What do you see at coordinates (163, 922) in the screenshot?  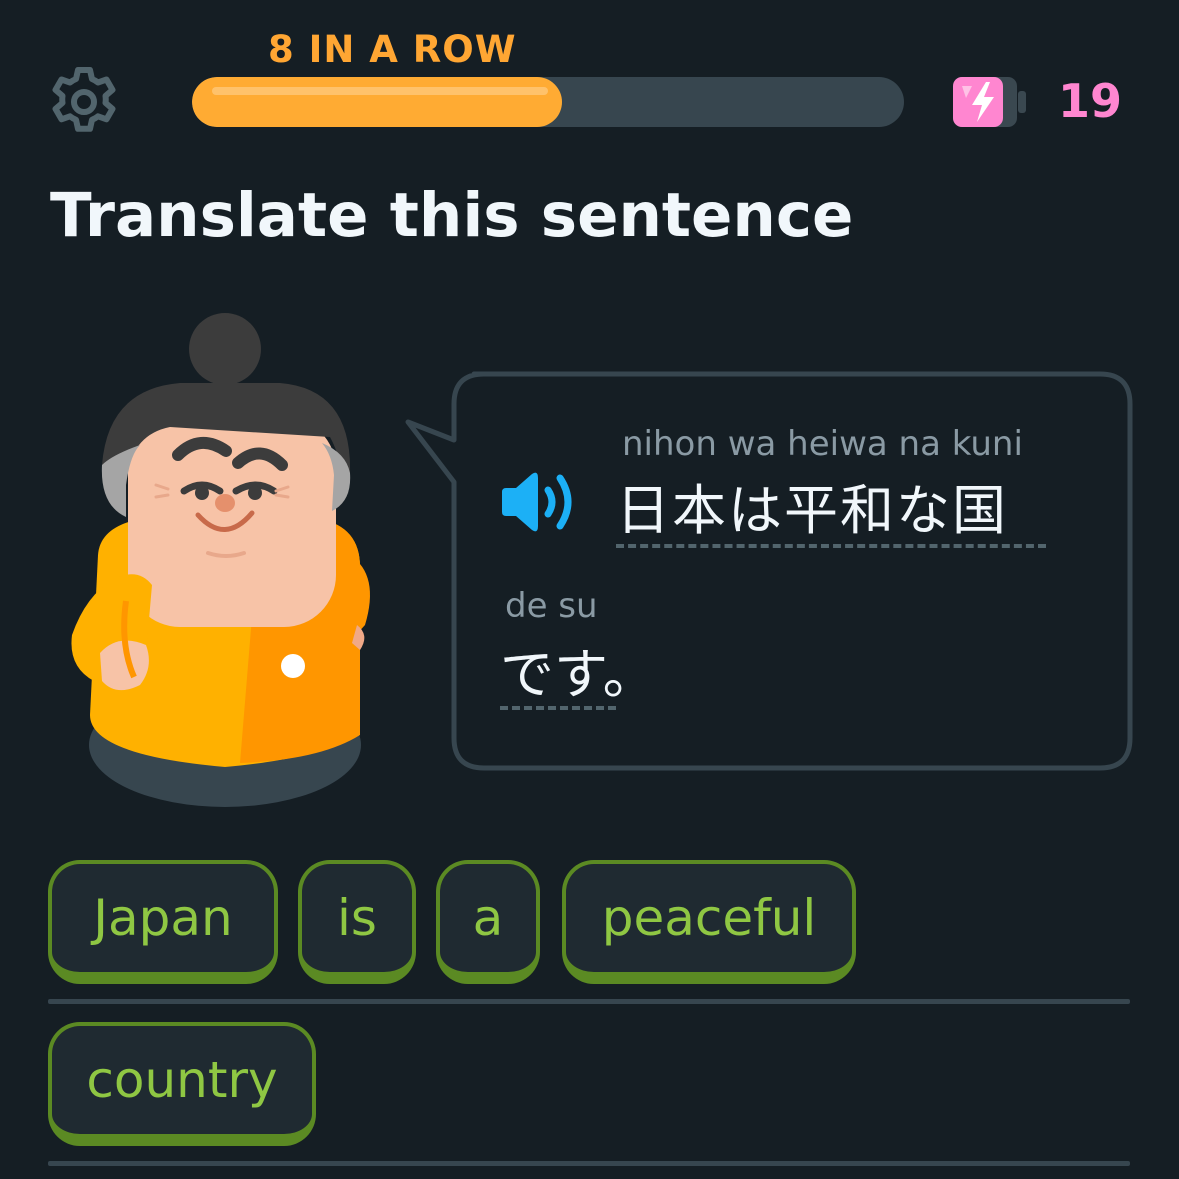 I see `word-tile-japan: Japan` at bounding box center [163, 922].